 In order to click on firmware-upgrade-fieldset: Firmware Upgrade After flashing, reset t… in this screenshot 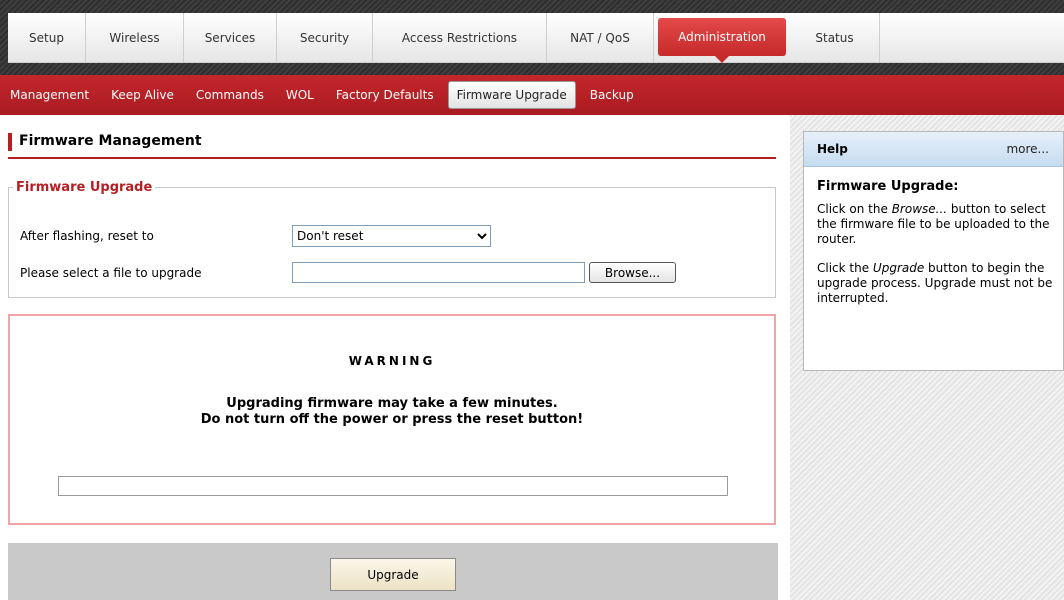, I will do `click(392, 239)`.